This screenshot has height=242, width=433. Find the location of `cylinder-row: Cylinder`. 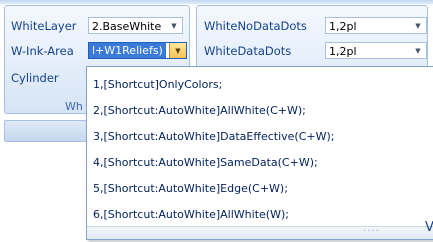

cylinder-row: Cylinder is located at coordinates (51, 78).